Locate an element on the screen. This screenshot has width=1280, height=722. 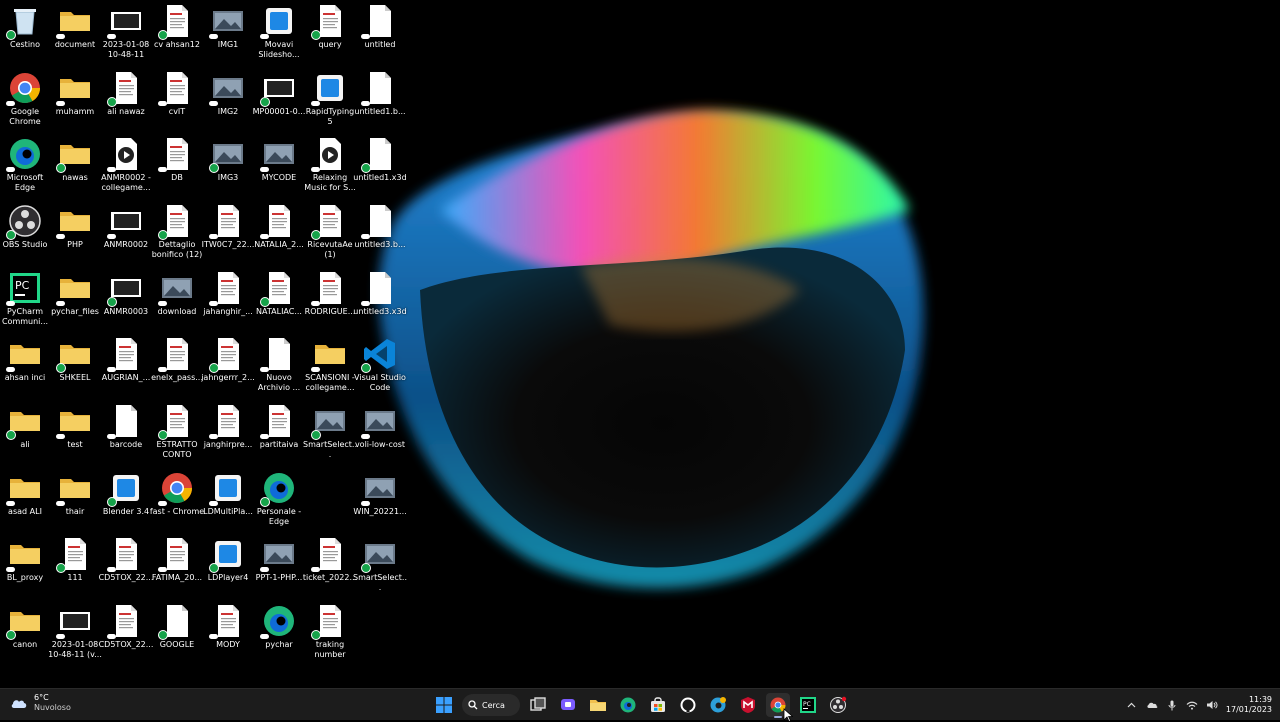
desktop-icon: document is located at coordinates (75, 37).